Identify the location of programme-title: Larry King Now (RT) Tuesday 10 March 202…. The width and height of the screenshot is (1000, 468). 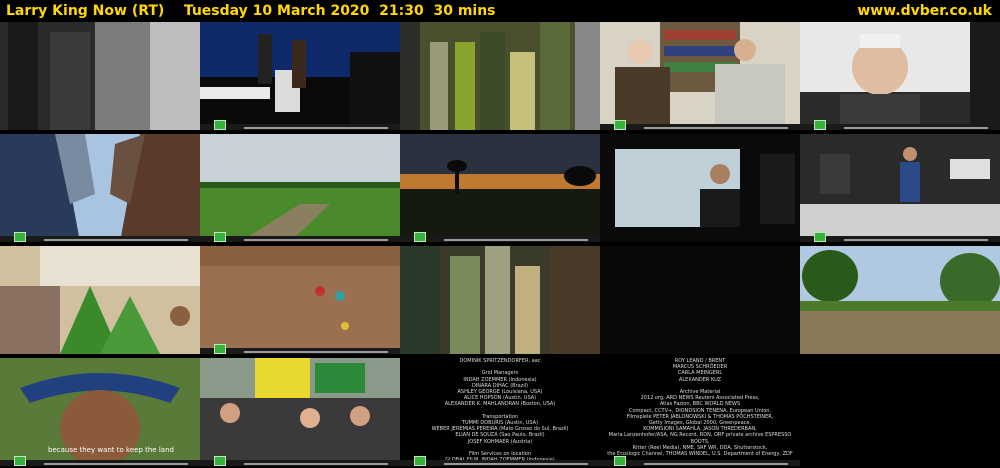
(251, 11).